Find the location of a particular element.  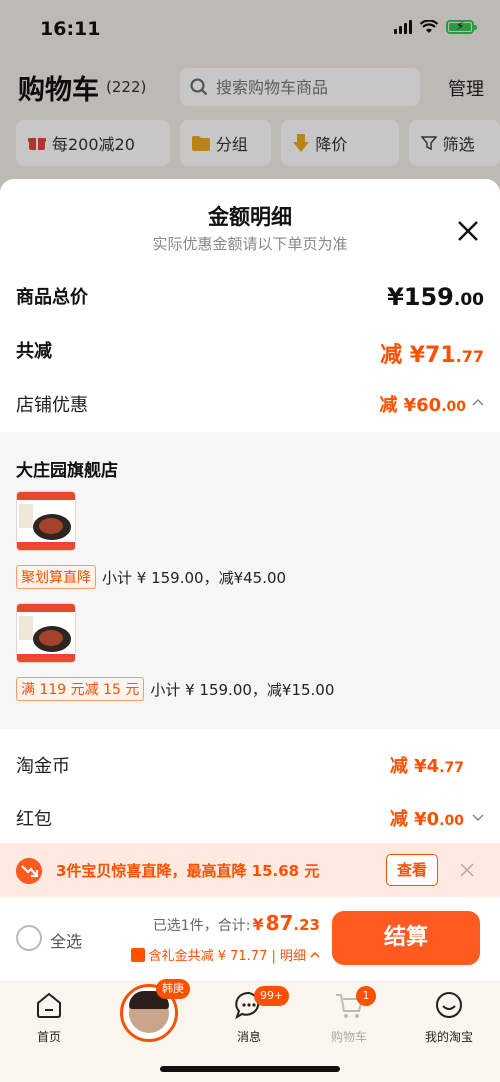

promo-subtotal: 小计 ¥ 159.00，减¥45.00 is located at coordinates (194, 577).